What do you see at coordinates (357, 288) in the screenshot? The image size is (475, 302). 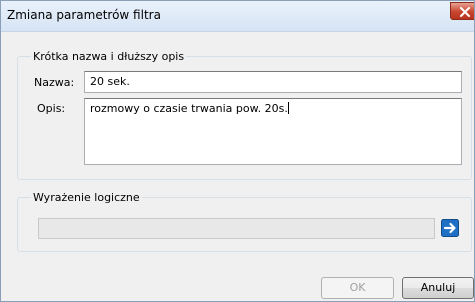 I see `ok-button: OK` at bounding box center [357, 288].